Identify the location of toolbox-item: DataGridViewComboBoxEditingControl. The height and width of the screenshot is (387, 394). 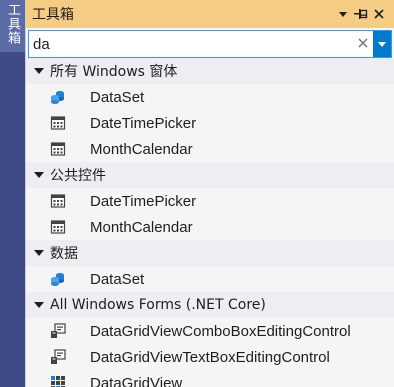
(210, 331).